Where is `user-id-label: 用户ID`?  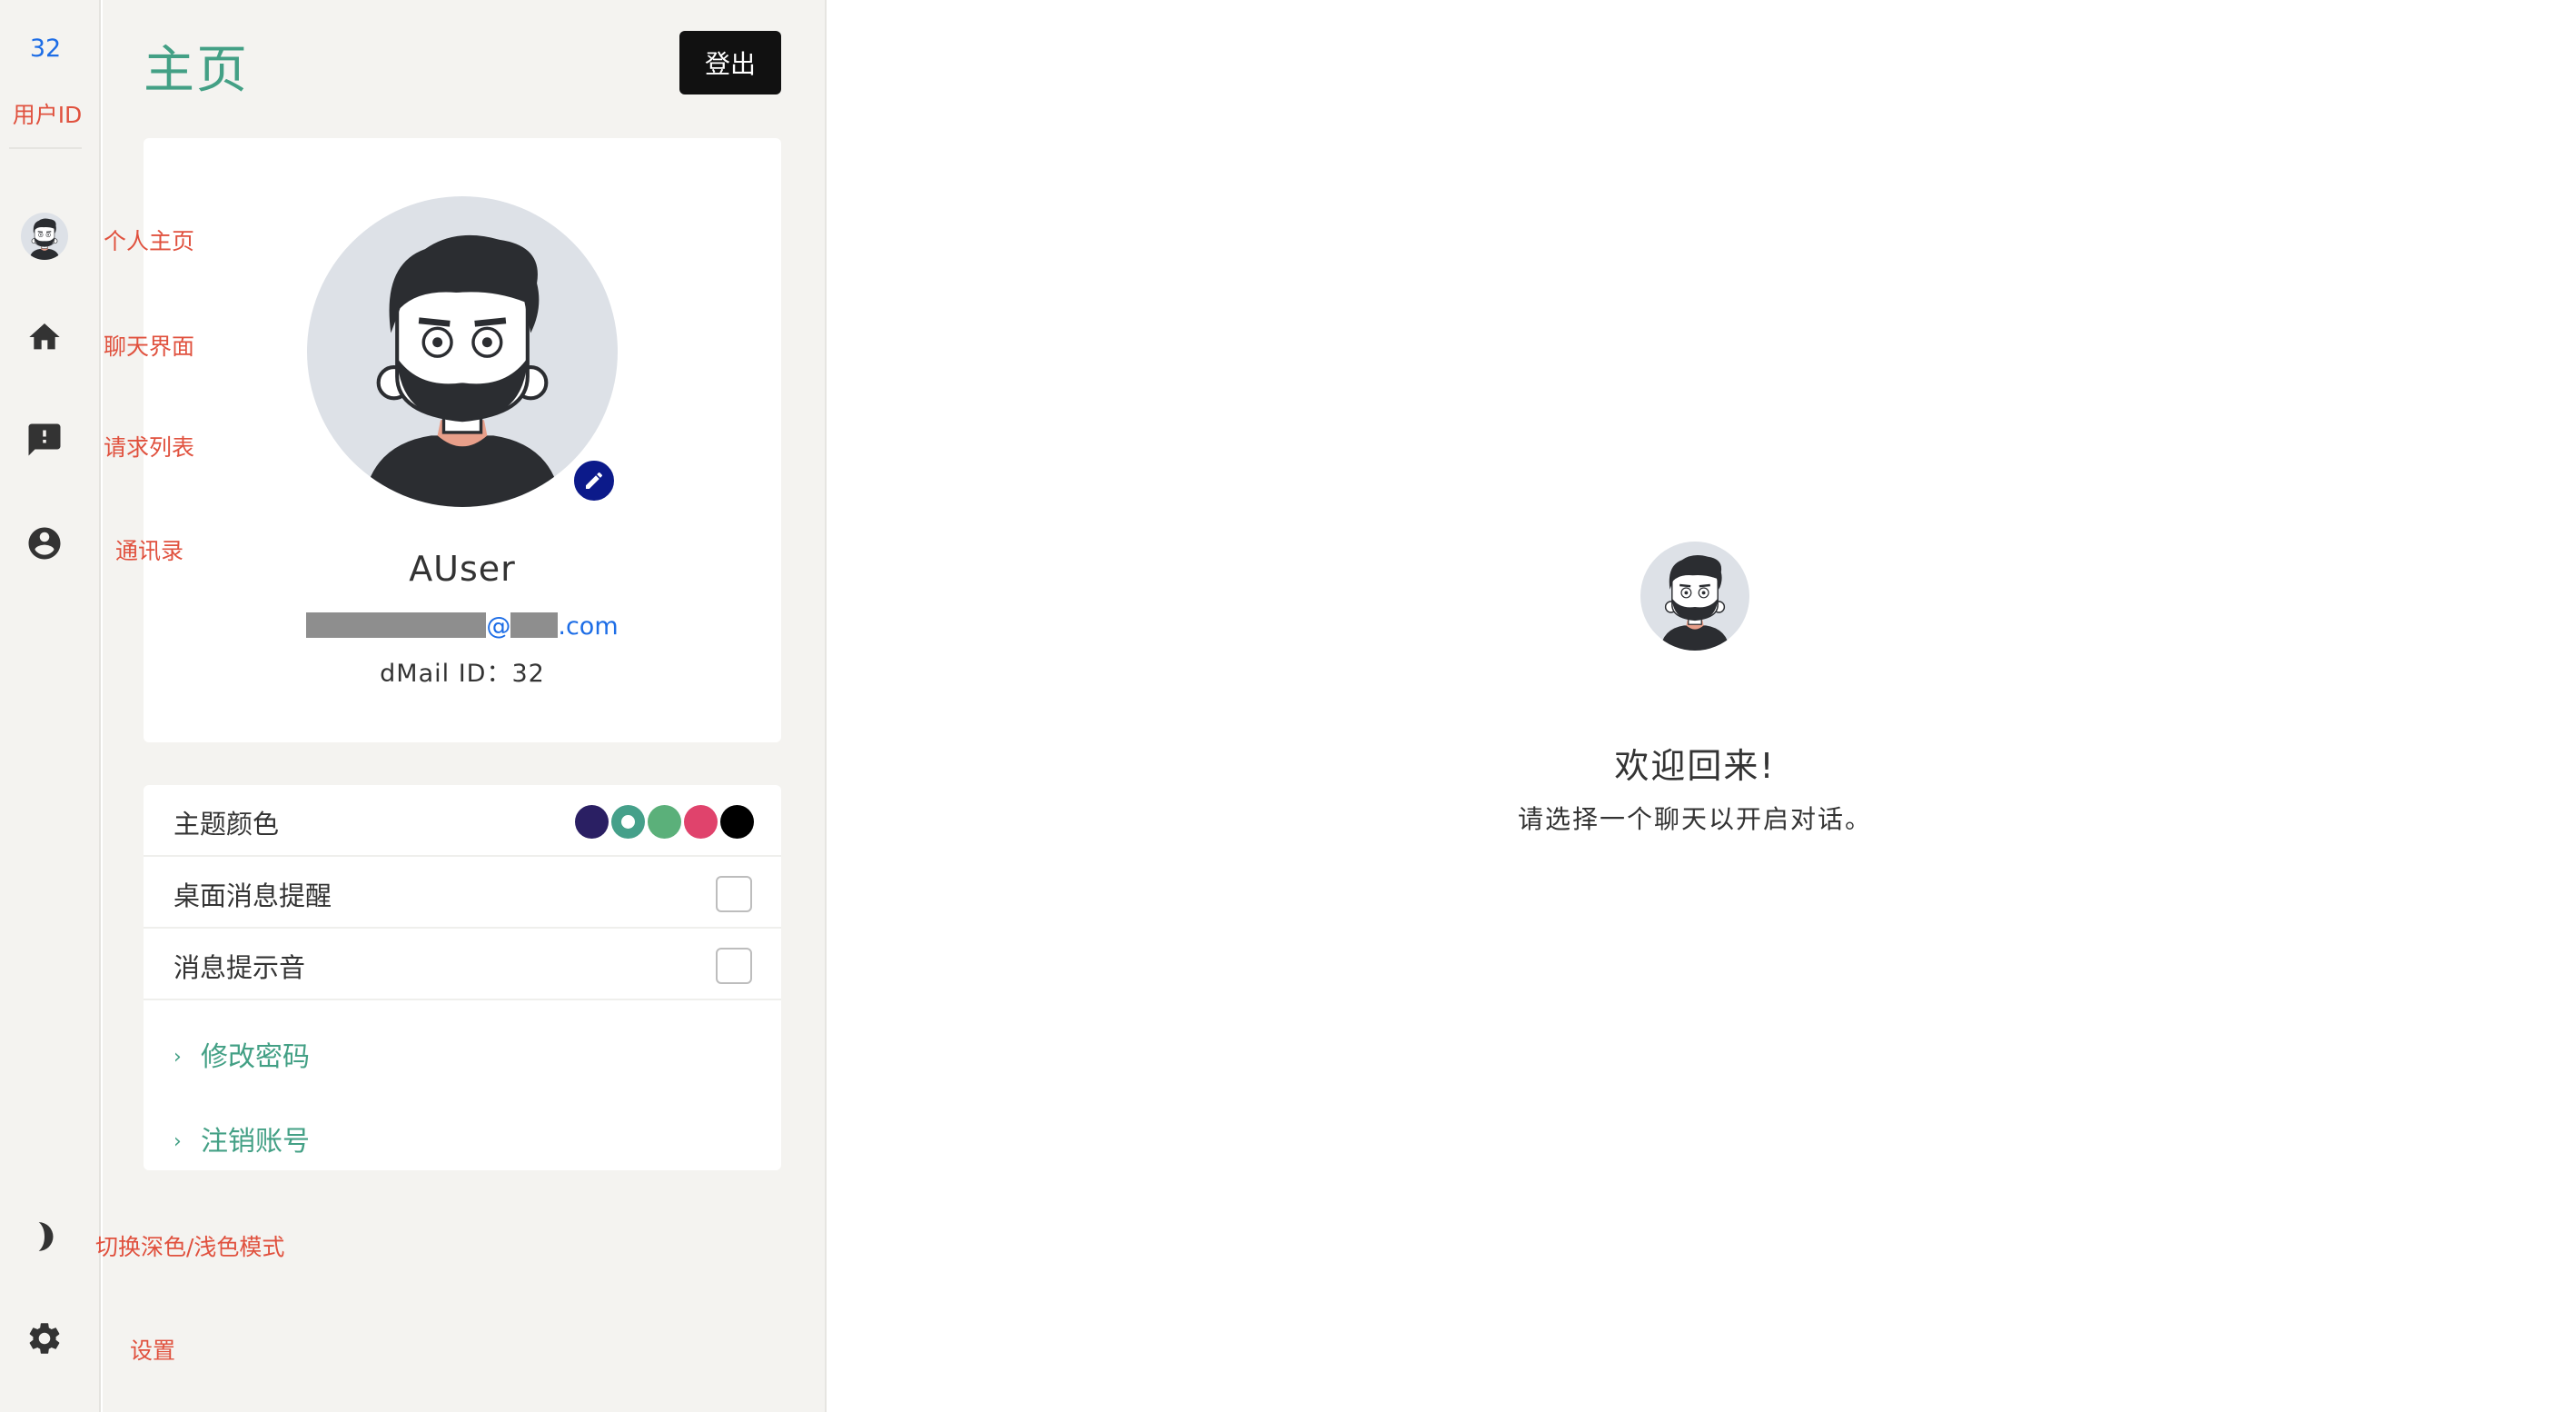 user-id-label: 用户ID is located at coordinates (47, 115).